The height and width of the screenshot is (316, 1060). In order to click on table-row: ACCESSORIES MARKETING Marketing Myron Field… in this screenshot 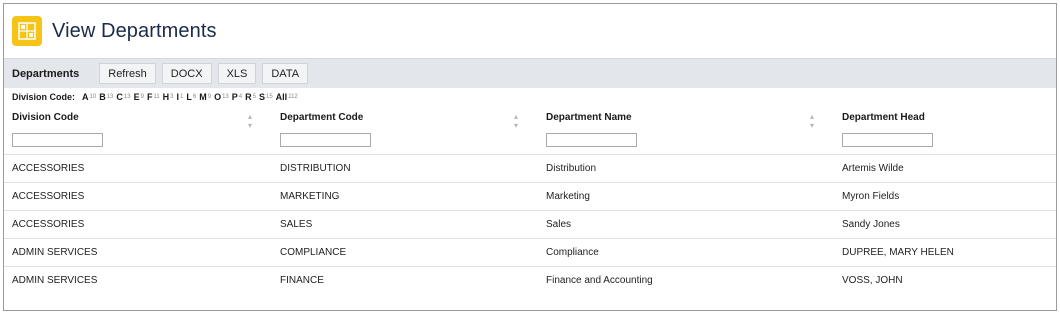, I will do `click(530, 195)`.